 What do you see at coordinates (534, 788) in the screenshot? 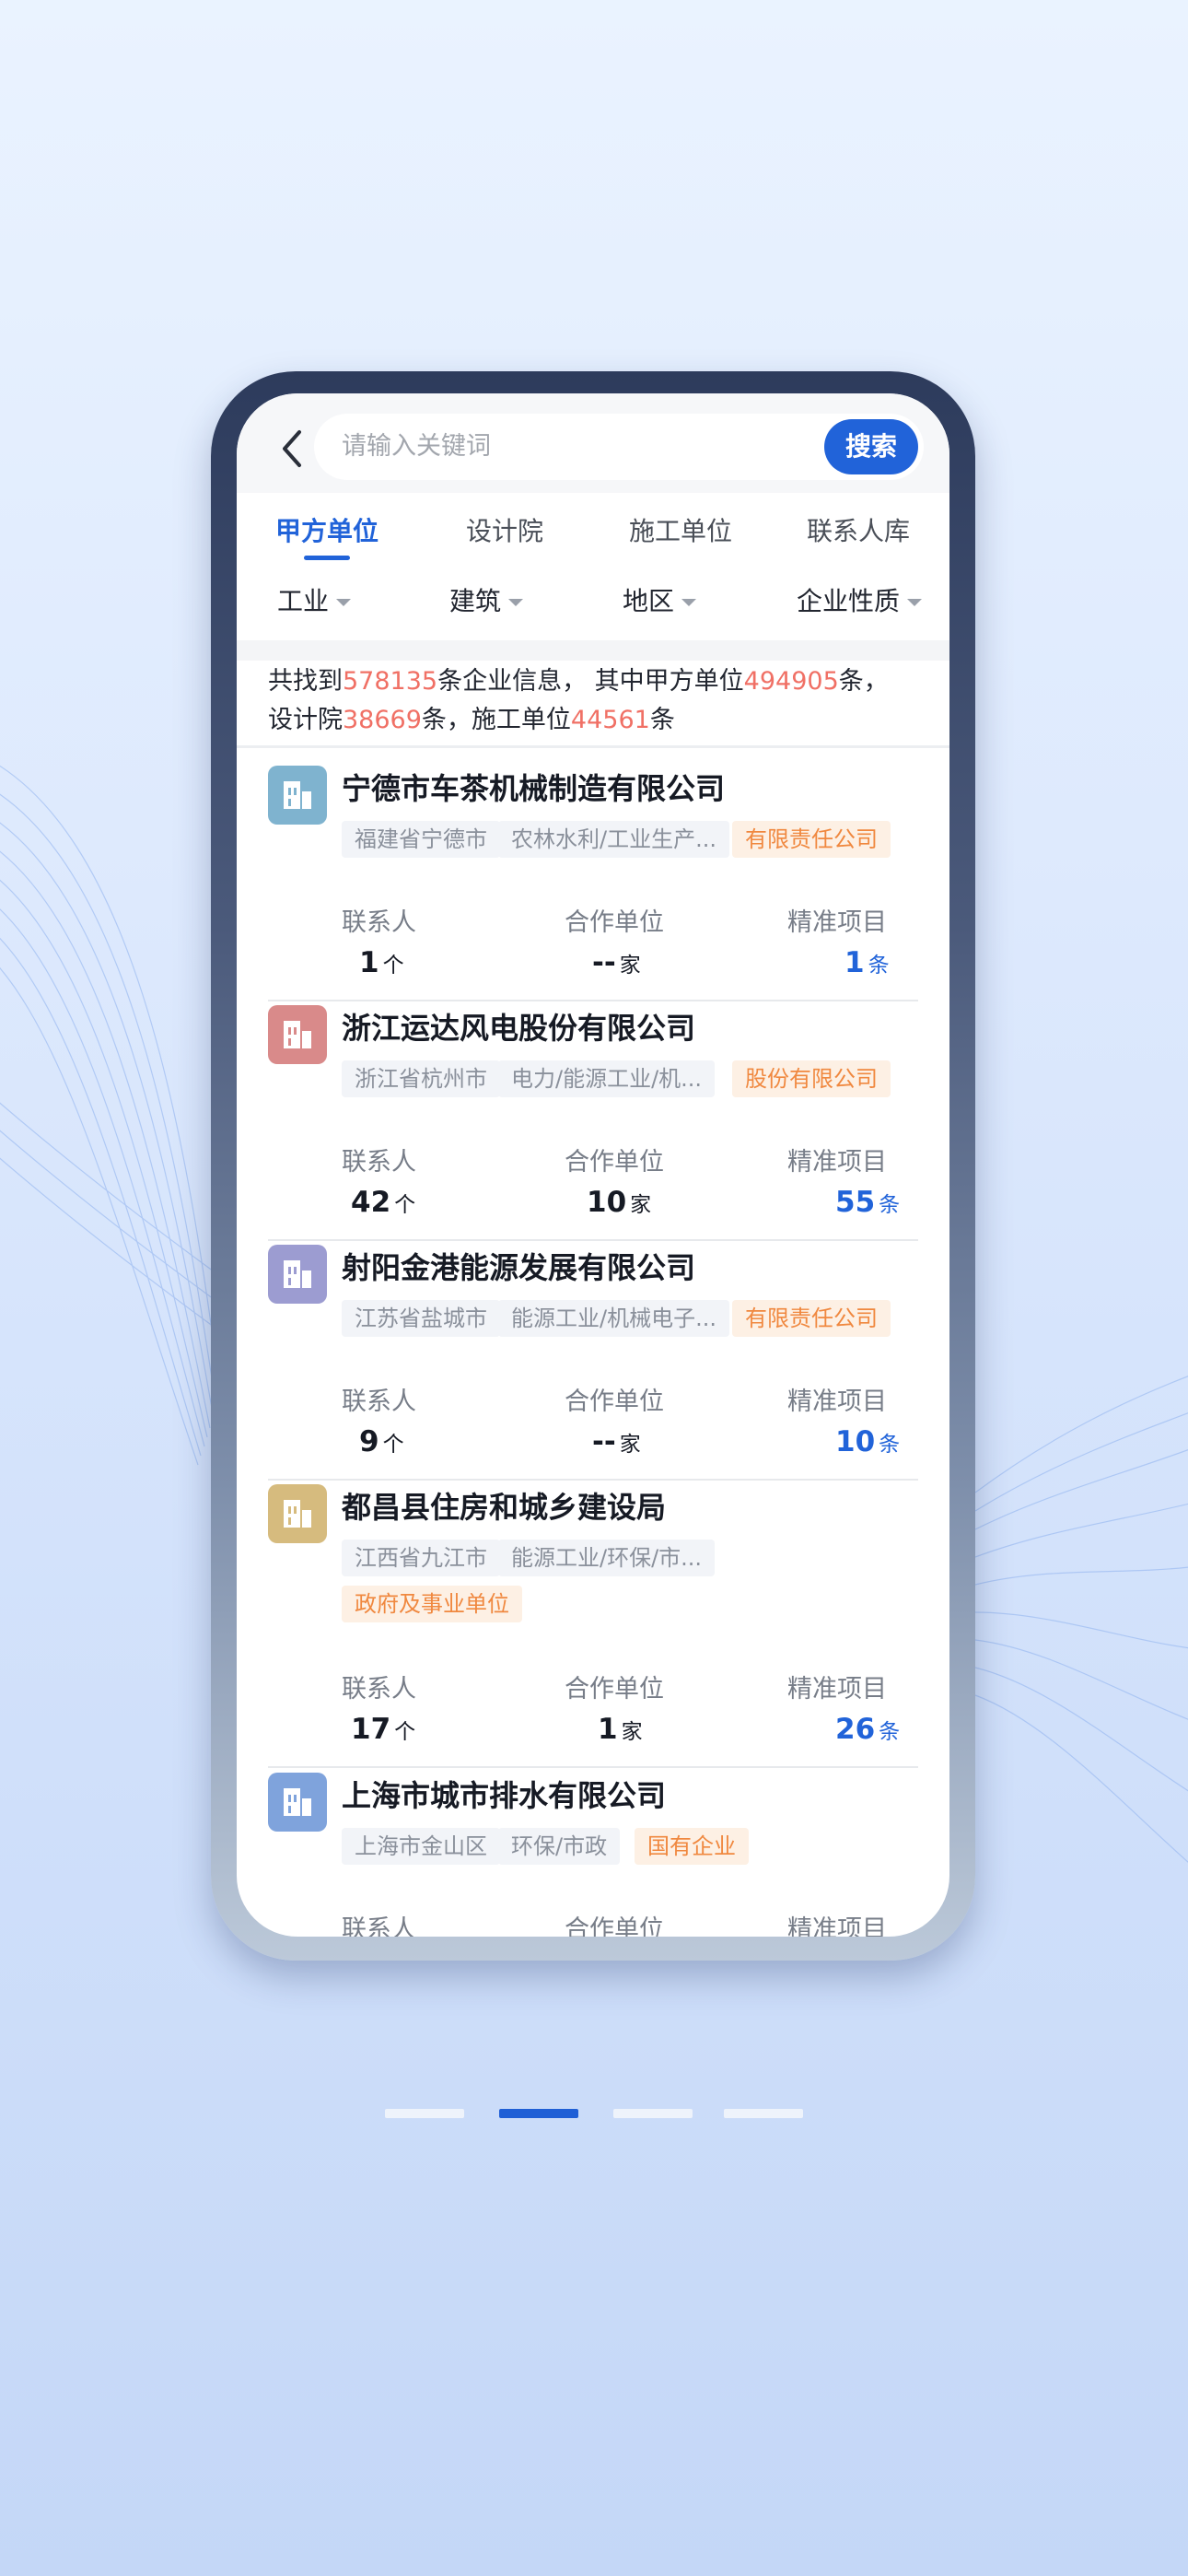
I see `company-name: 宁德市车茶机械制造有限公司` at bounding box center [534, 788].